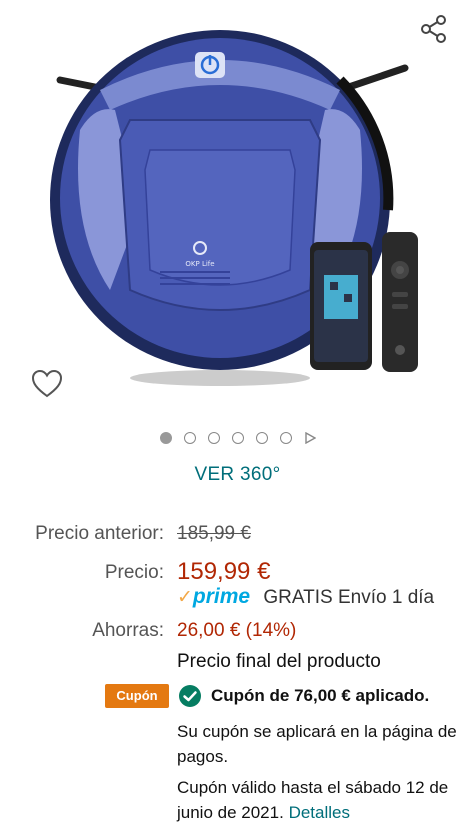 This screenshot has height=831, width=475. Describe the element at coordinates (128, 630) in the screenshot. I see `savings-label: Ahorras:` at that location.